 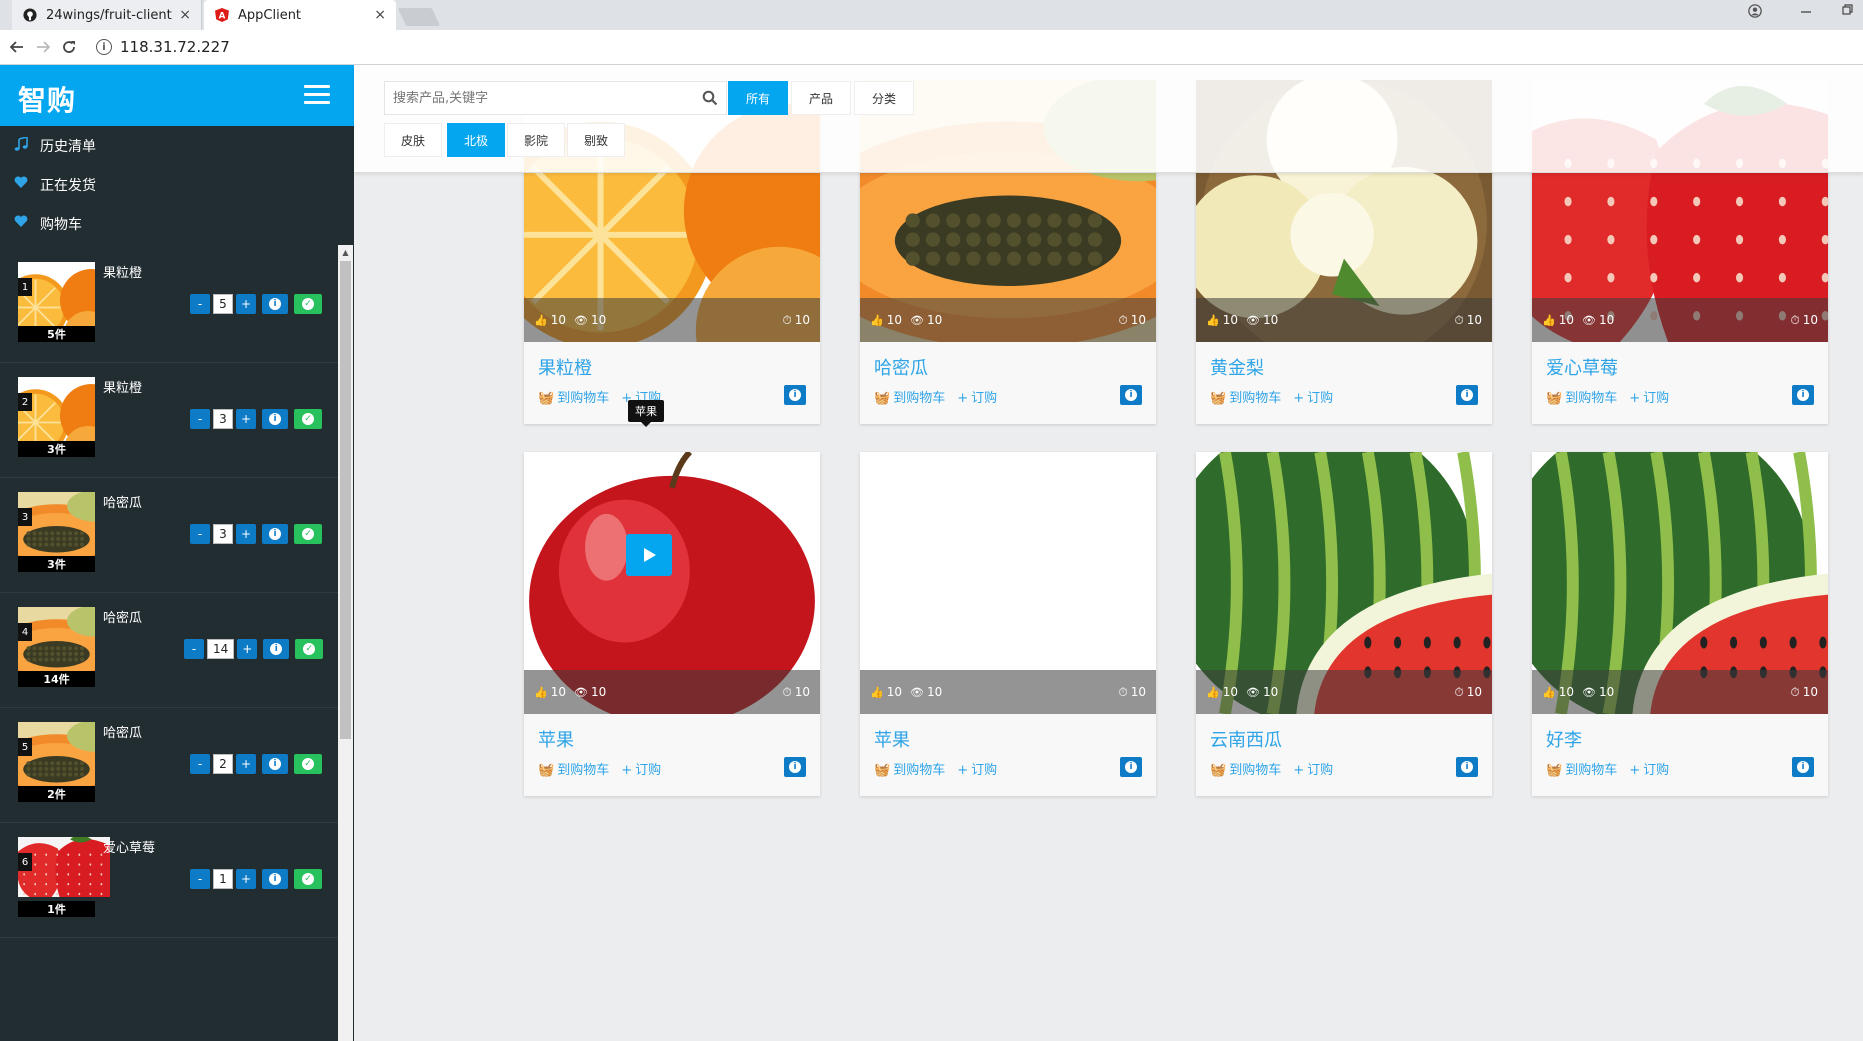 I want to click on restore-icon, so click(x=1848, y=12).